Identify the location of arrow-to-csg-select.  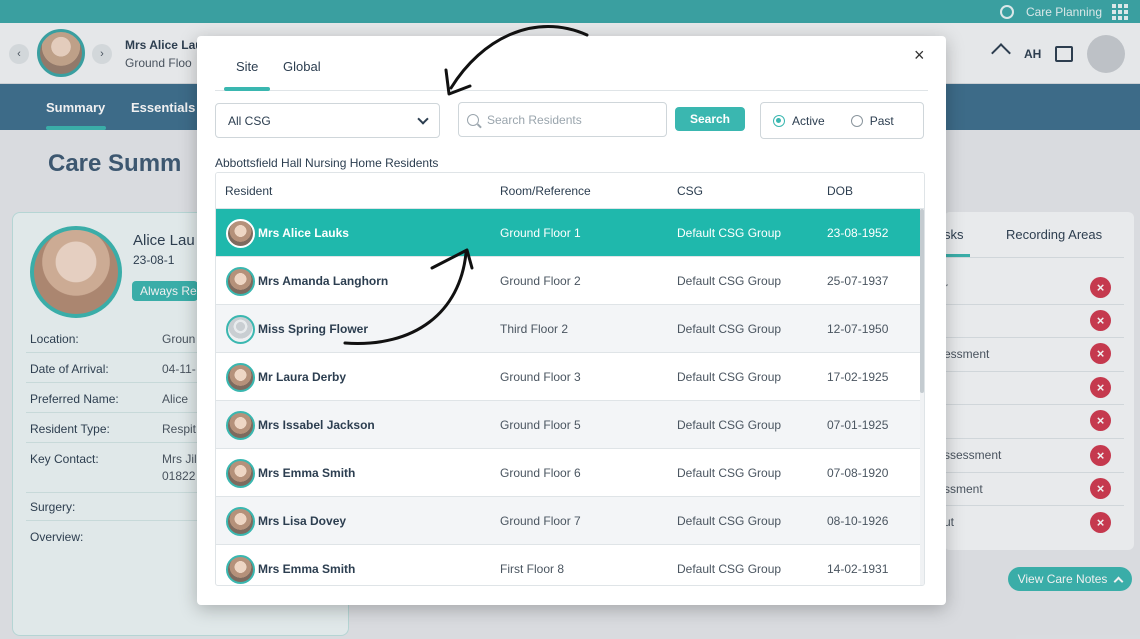
(519, 57).